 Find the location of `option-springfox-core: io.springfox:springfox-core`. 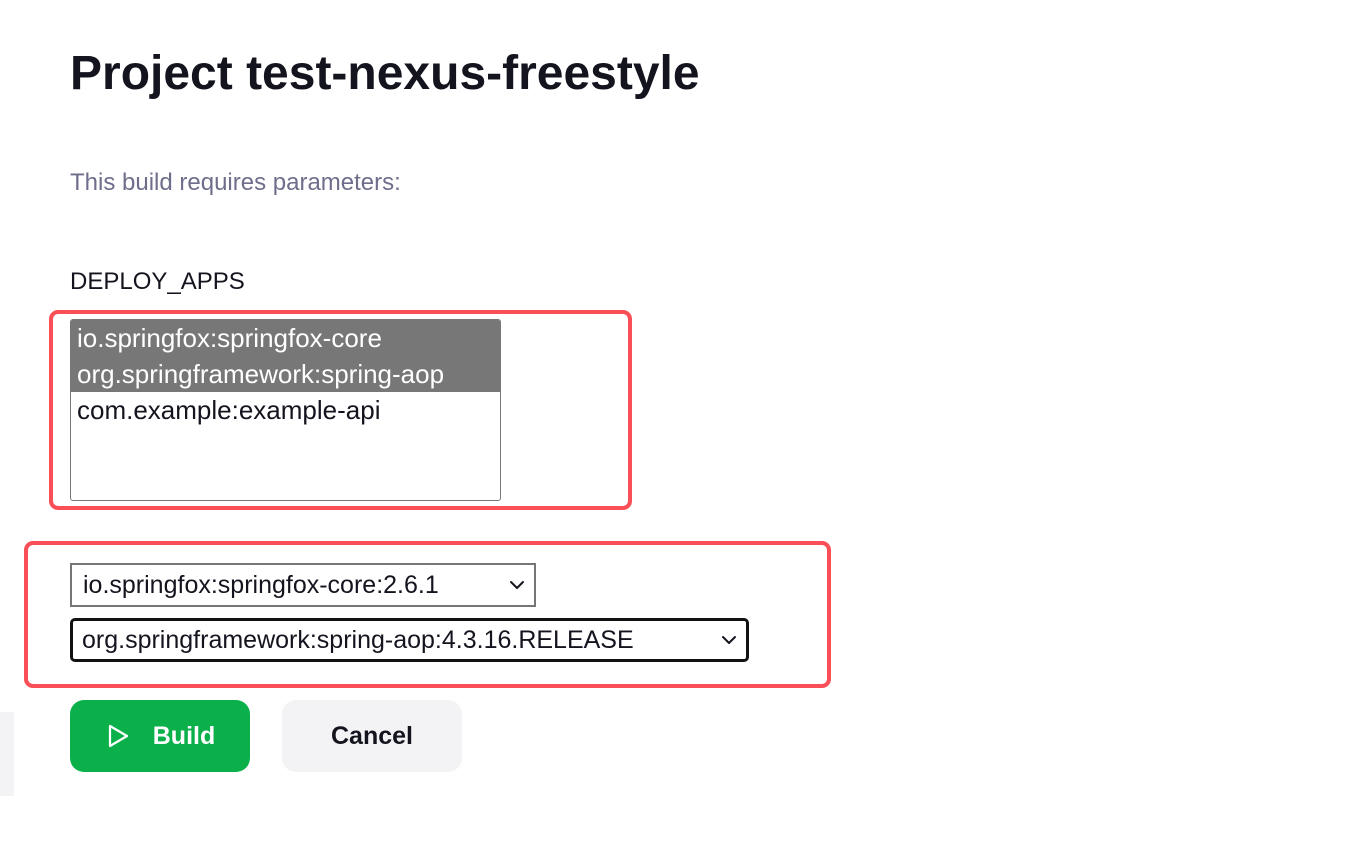

option-springfox-core: io.springfox:springfox-core is located at coordinates (285, 338).